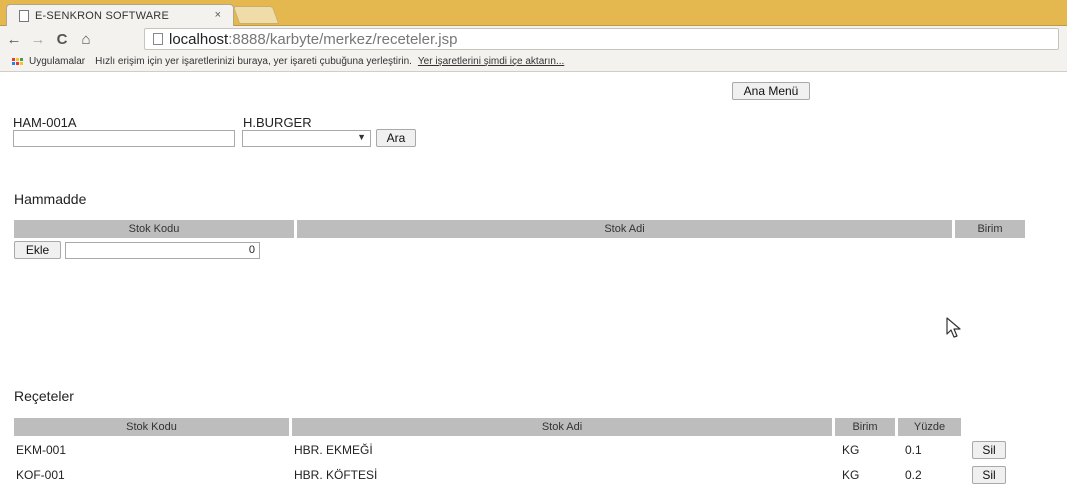 Image resolution: width=1067 pixels, height=488 pixels. I want to click on stock-code-label: HAM-001A, so click(45, 122).